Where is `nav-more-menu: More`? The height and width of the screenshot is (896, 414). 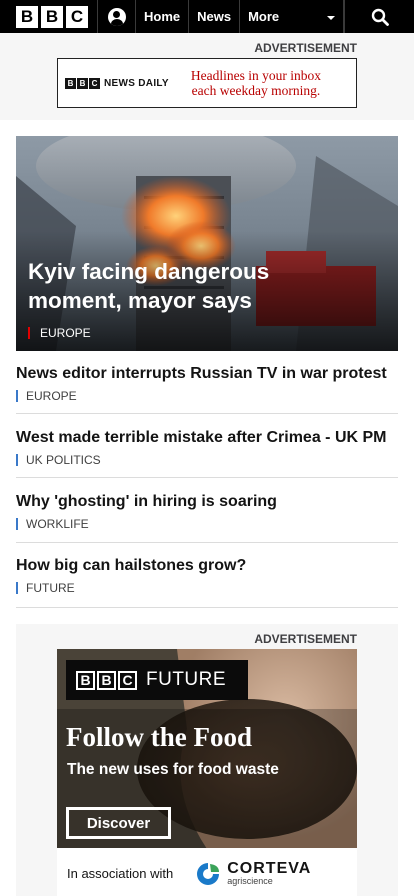 nav-more-menu: More is located at coordinates (292, 16).